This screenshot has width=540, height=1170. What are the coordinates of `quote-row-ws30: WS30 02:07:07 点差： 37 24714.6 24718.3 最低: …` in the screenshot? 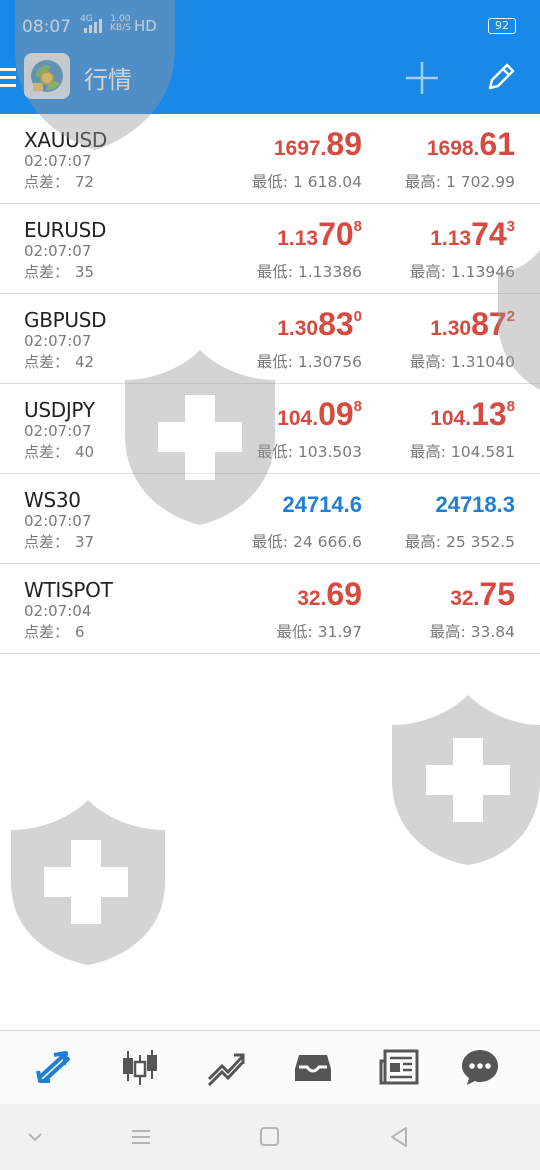 It's located at (270, 519).